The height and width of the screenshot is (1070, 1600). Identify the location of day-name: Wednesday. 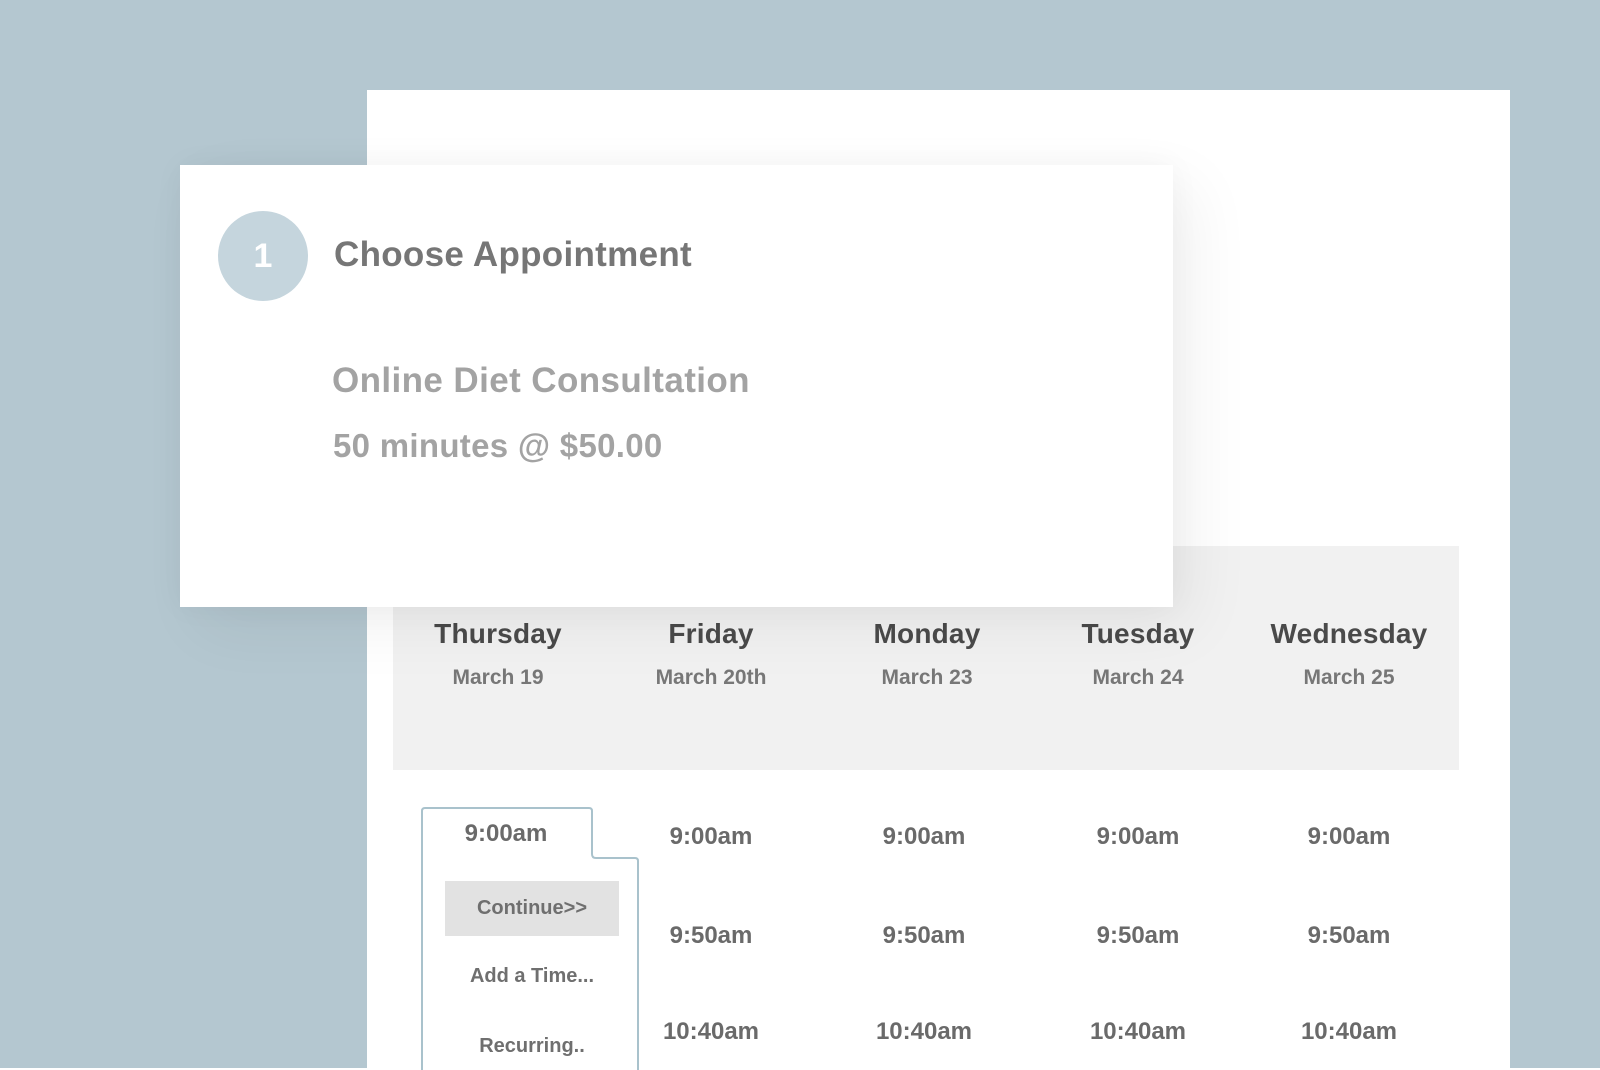
(1349, 633).